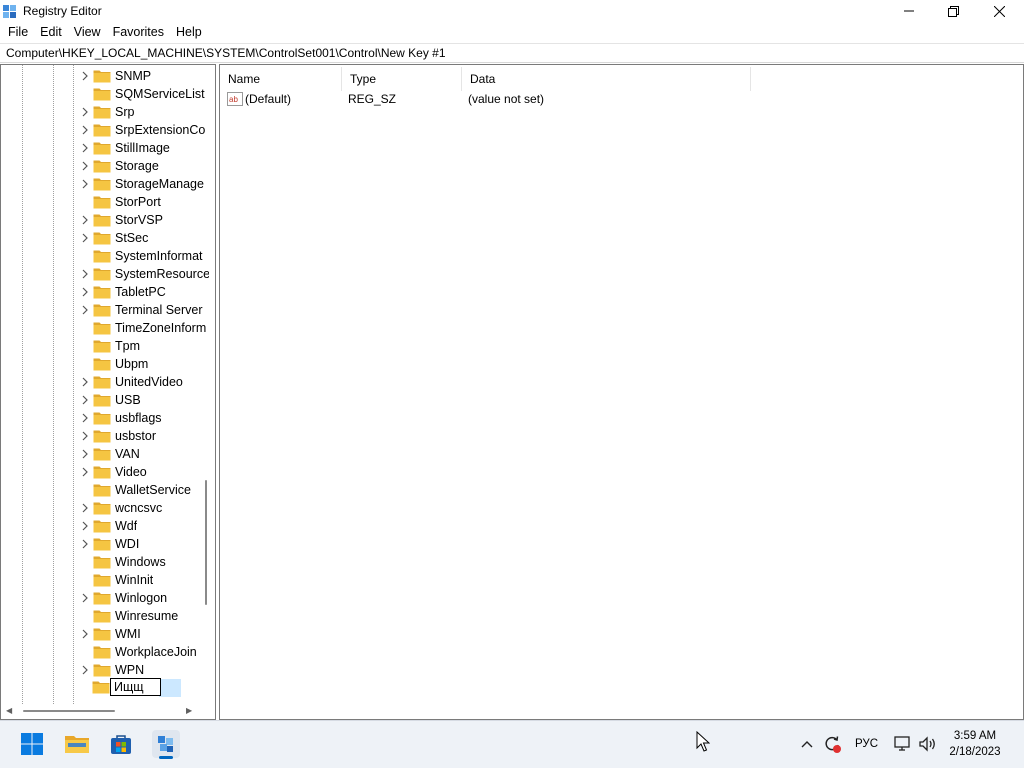  I want to click on tree-node: usbstor, so click(144, 436).